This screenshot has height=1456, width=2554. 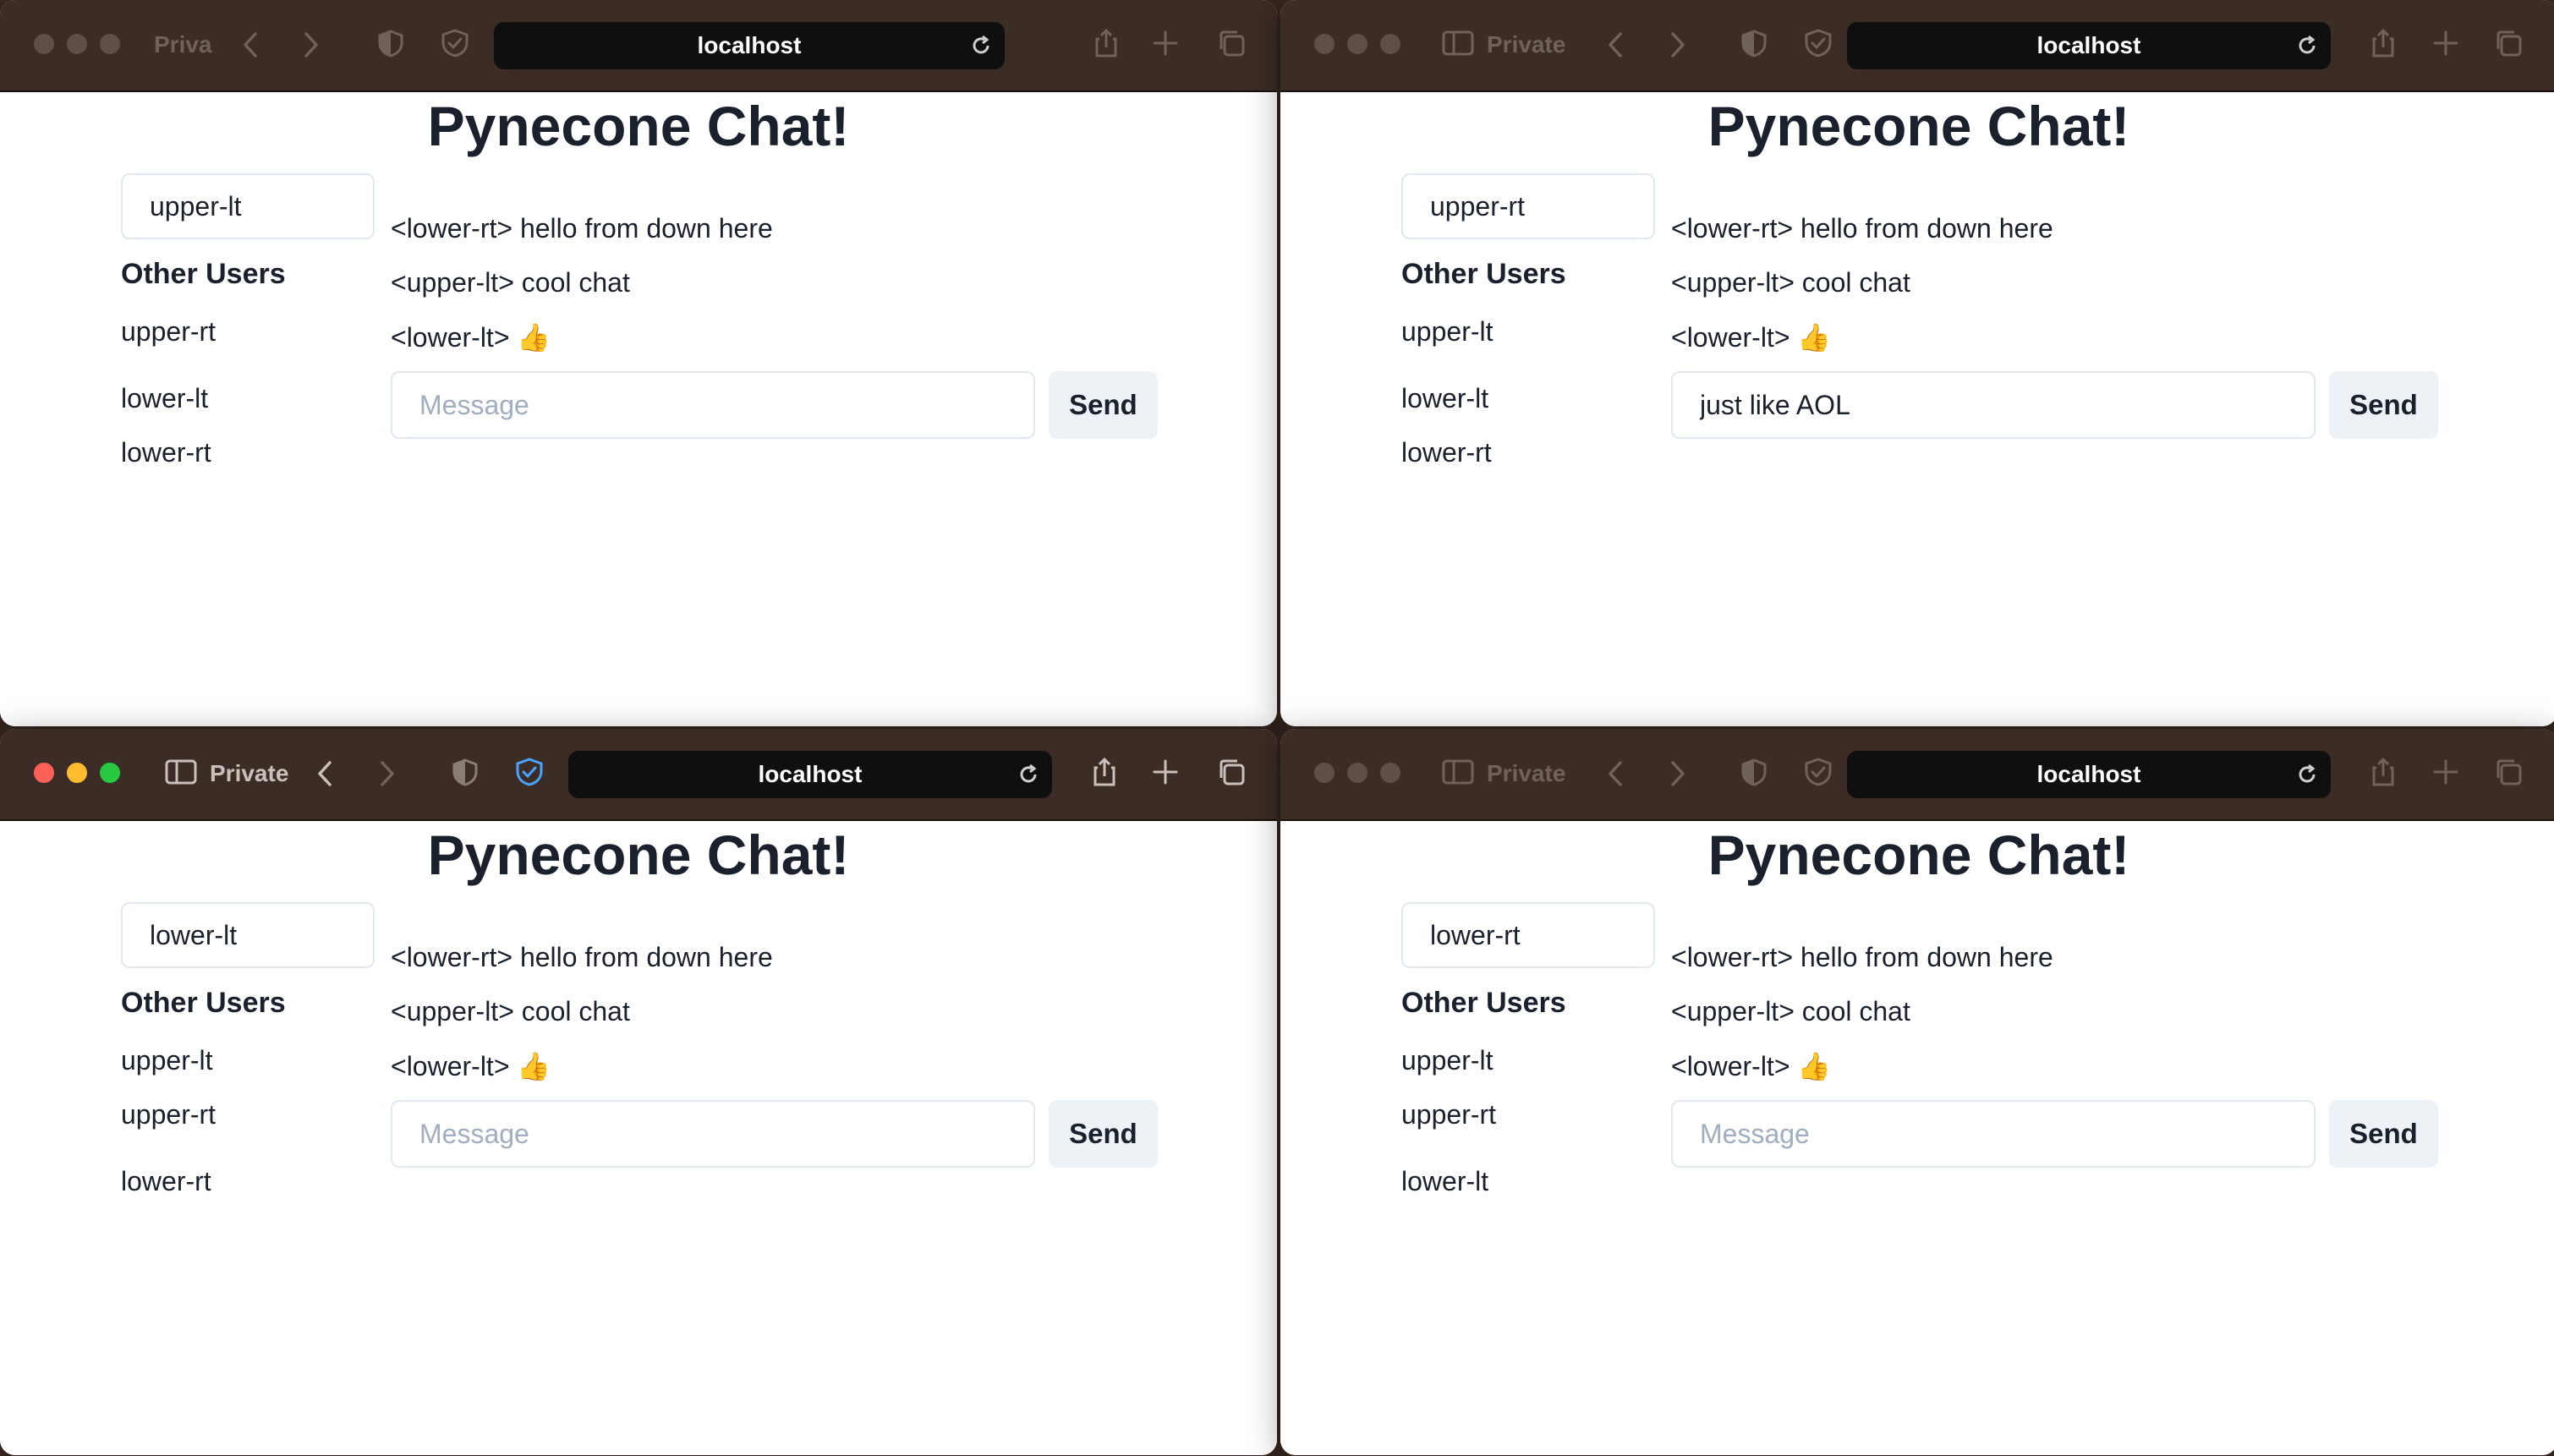 I want to click on private-label: Priva, so click(x=183, y=44).